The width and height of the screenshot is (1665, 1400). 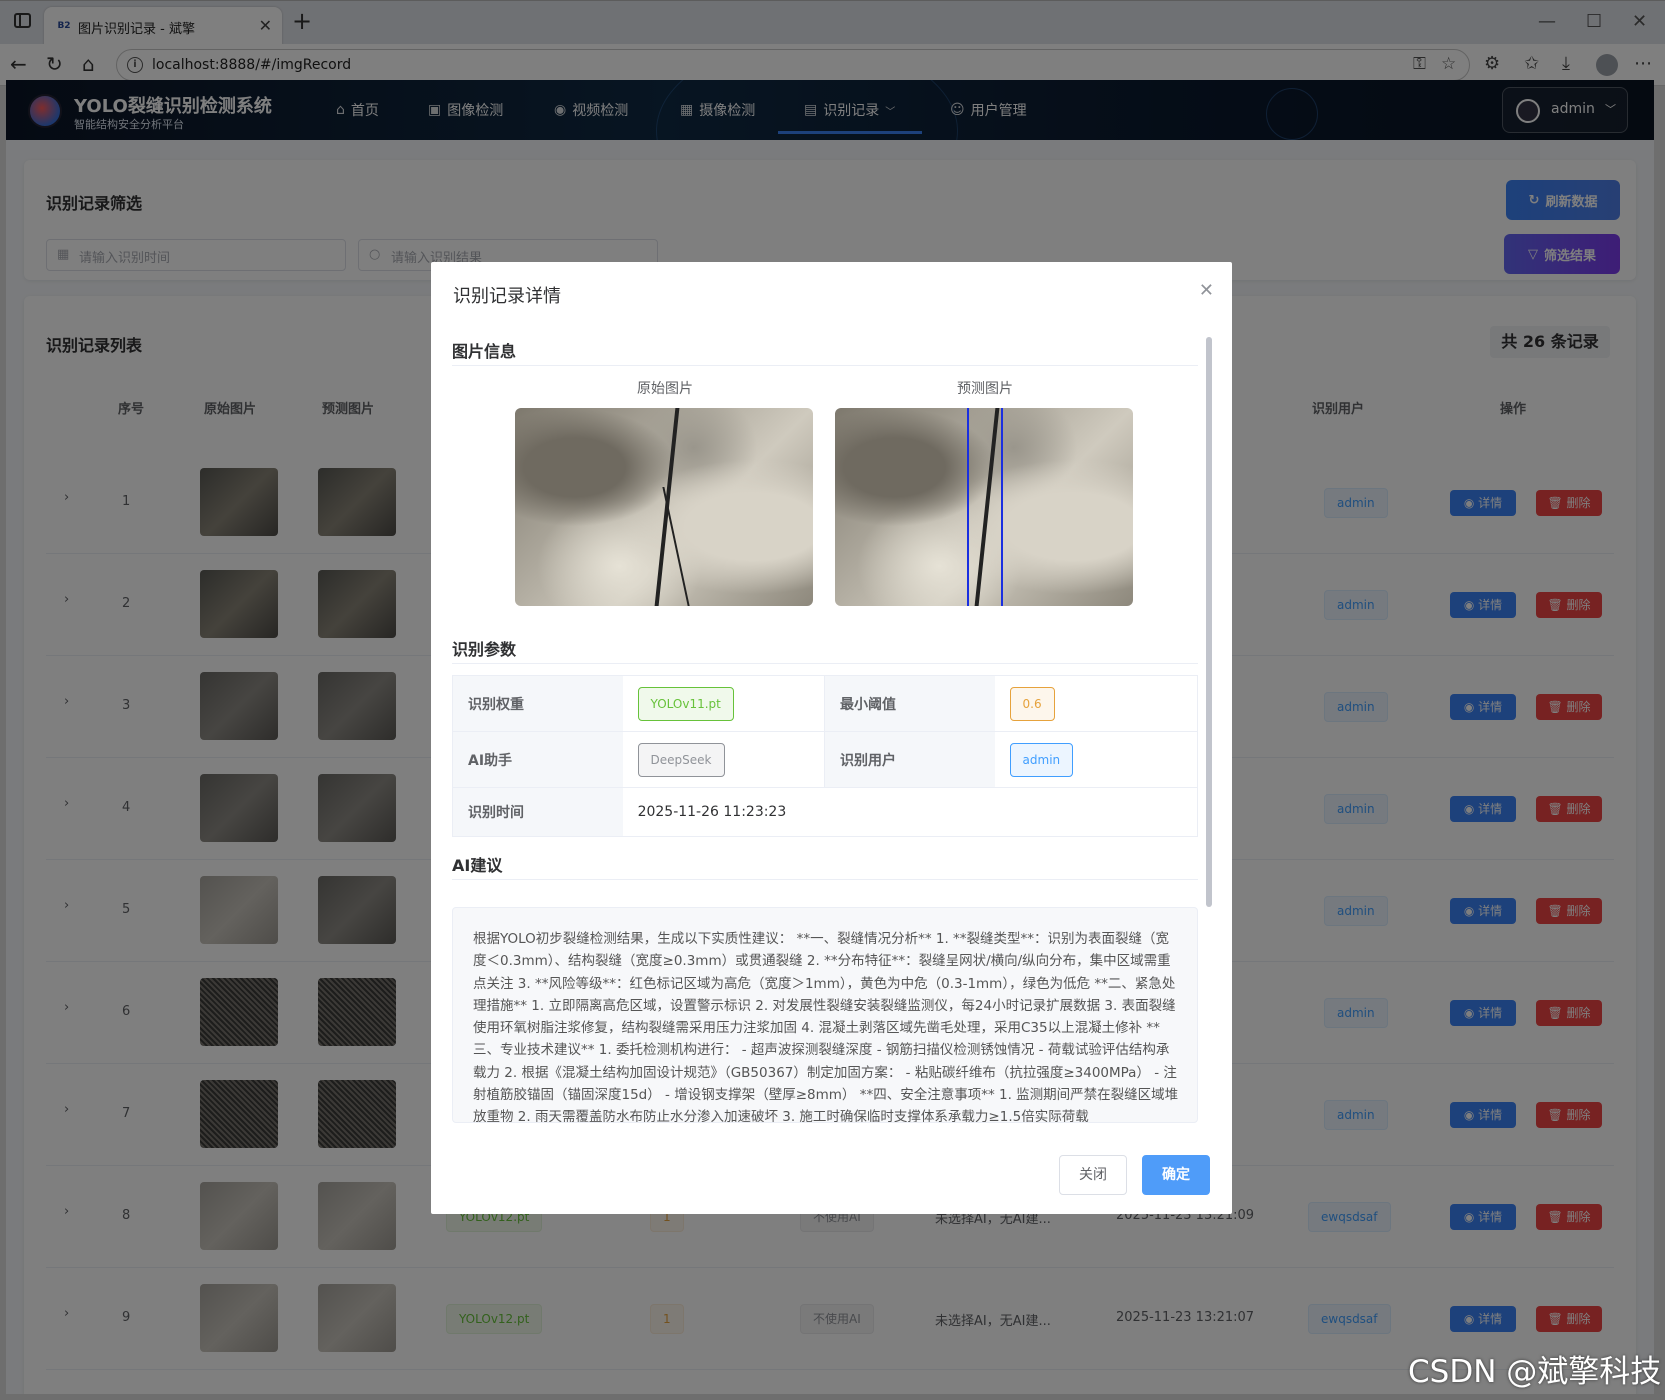 What do you see at coordinates (477, 865) in the screenshot?
I see `section-ai: AI建议` at bounding box center [477, 865].